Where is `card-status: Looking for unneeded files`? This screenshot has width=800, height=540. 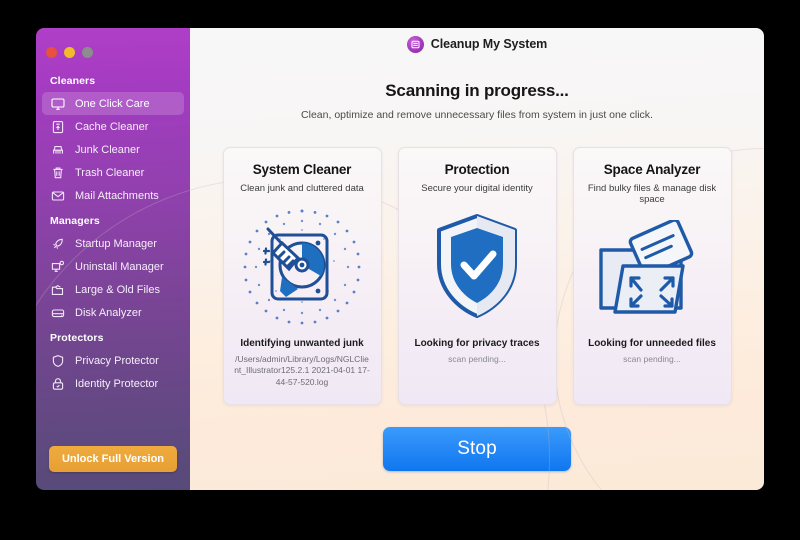 card-status: Looking for unneeded files is located at coordinates (652, 343).